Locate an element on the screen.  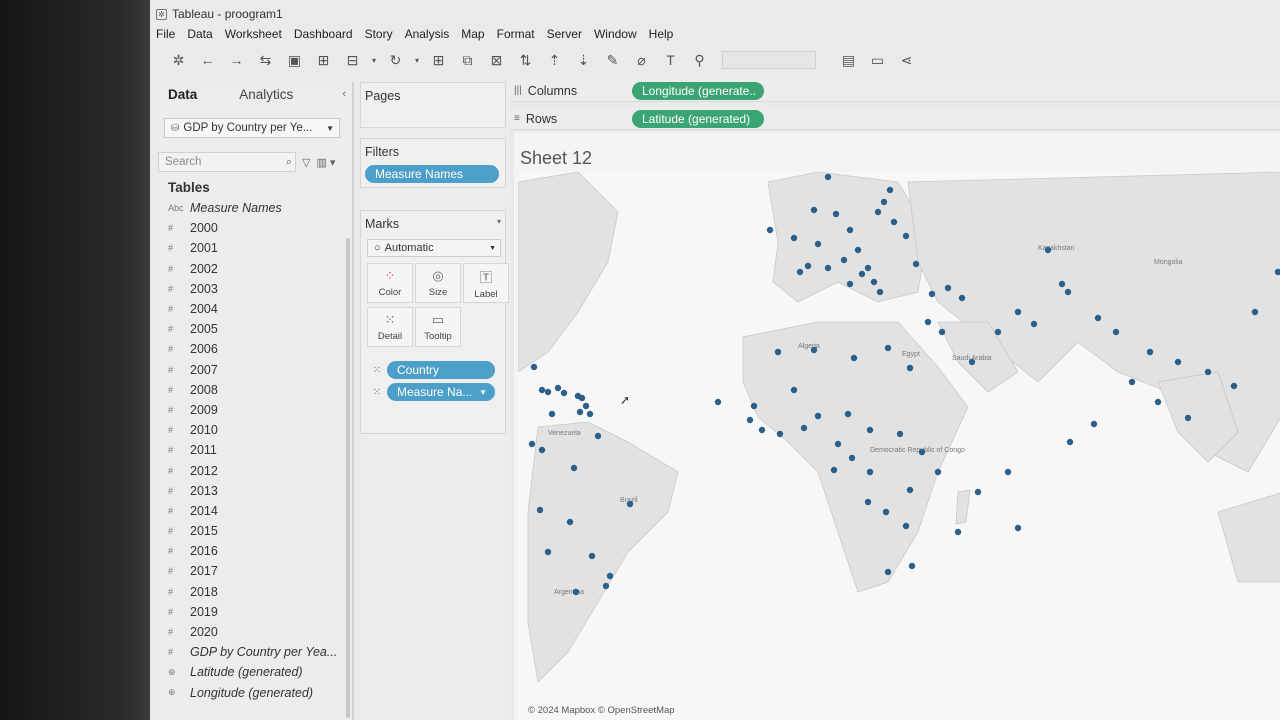
mark-pill-measure-names: Measure Na... ▼ is located at coordinates (441, 392).